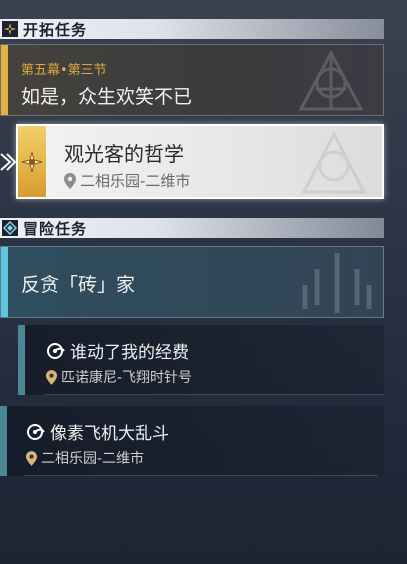 The height and width of the screenshot is (564, 407). What do you see at coordinates (124, 154) in the screenshot?
I see `quest-title: 观光客的哲学` at bounding box center [124, 154].